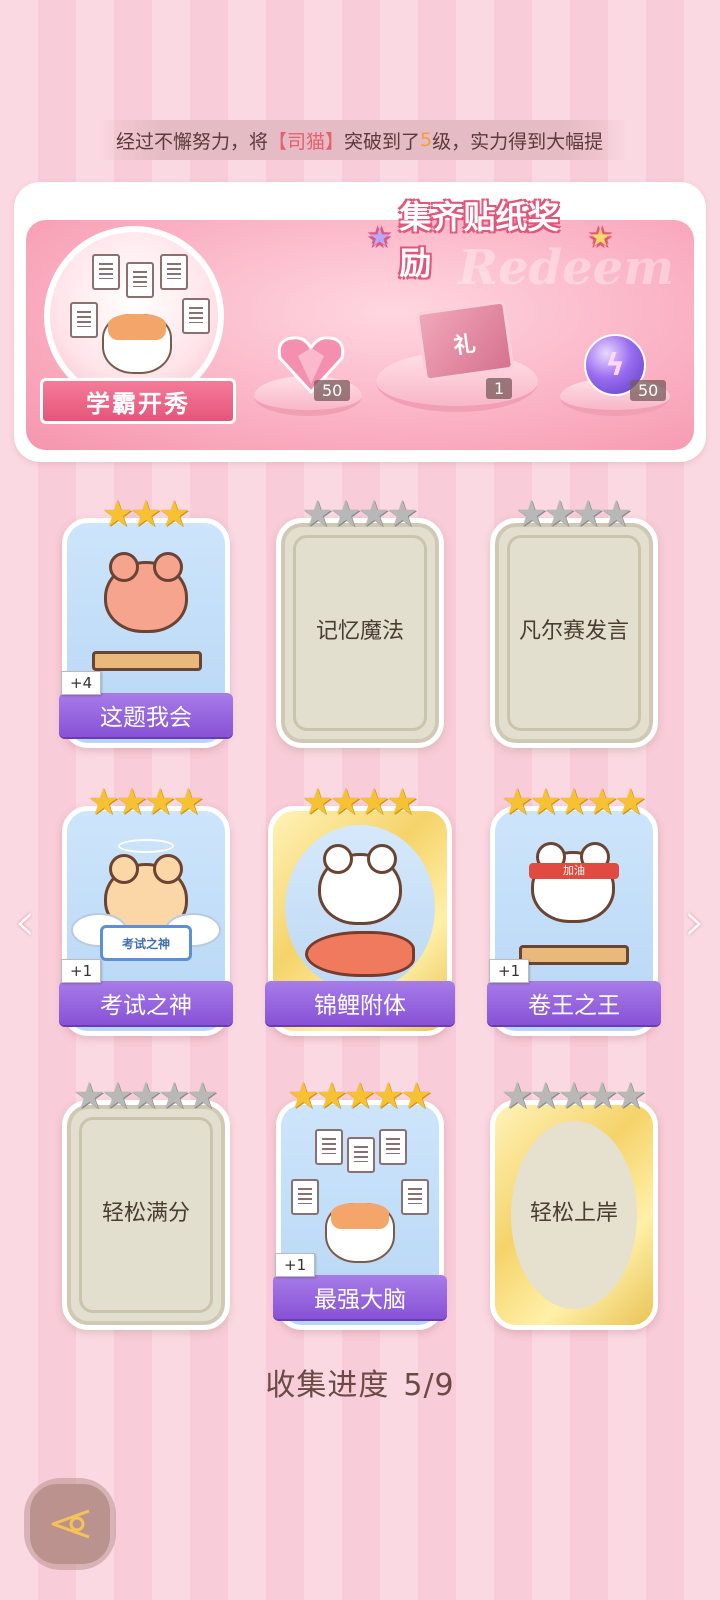 Image resolution: width=720 pixels, height=1600 pixels. Describe the element at coordinates (360, 1297) in the screenshot. I see `card-name-label: 最强大脑` at that location.